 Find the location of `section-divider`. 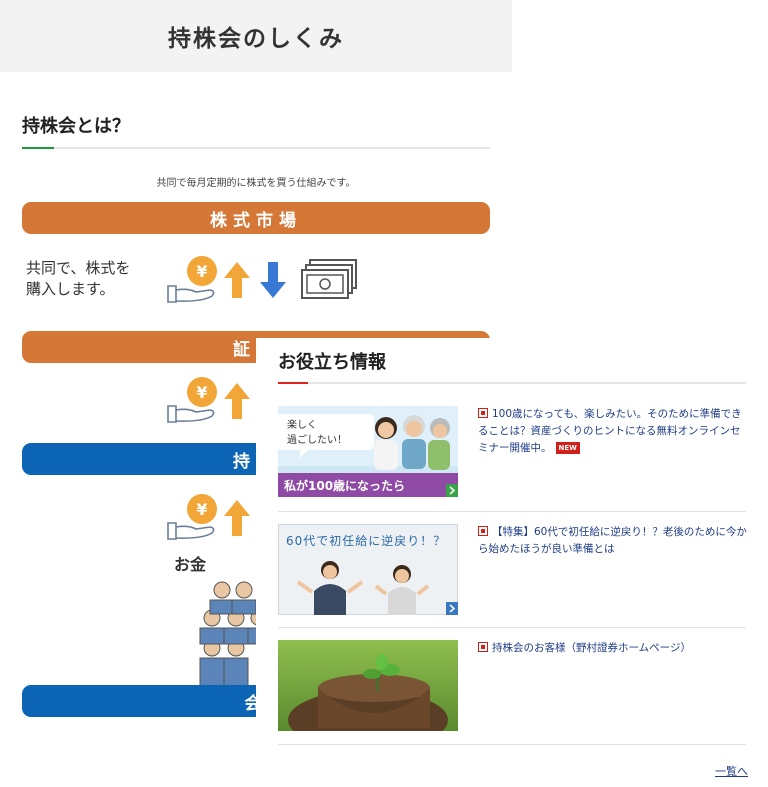

section-divider is located at coordinates (256, 148).